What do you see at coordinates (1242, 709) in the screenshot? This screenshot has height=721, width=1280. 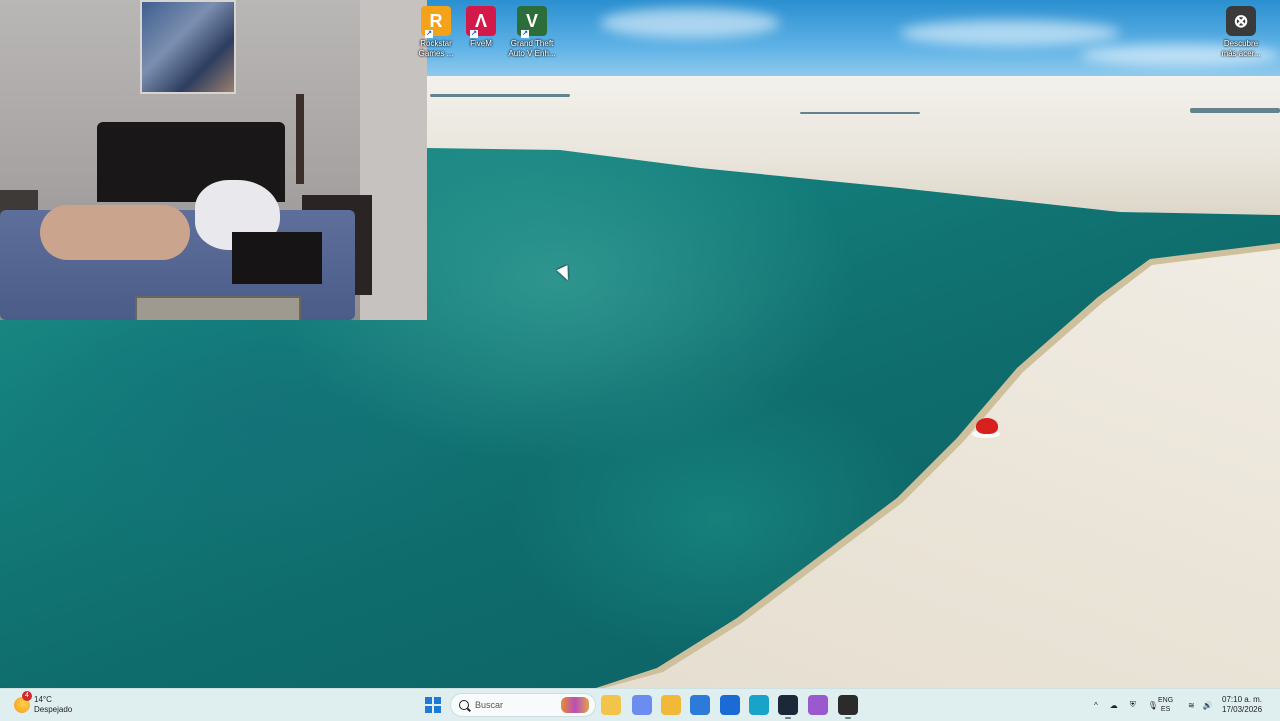 I see `clock-date: 17/03/2026` at bounding box center [1242, 709].